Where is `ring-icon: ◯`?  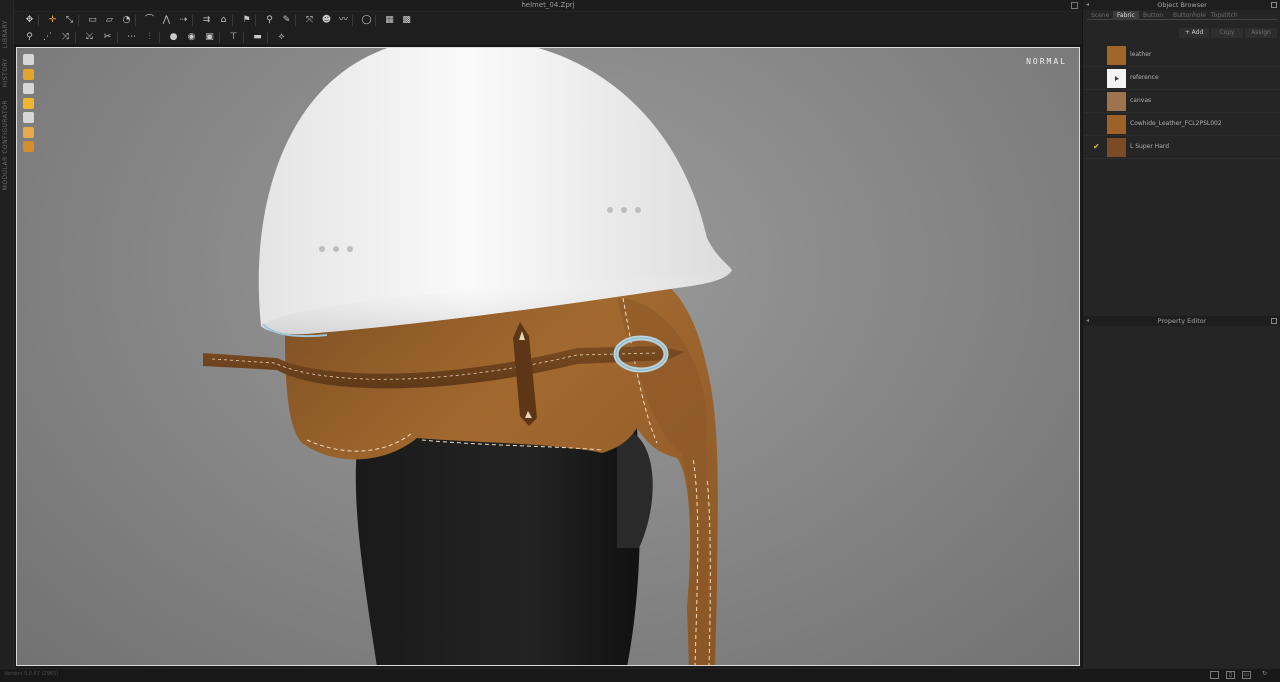
ring-icon: ◯ is located at coordinates (366, 20).